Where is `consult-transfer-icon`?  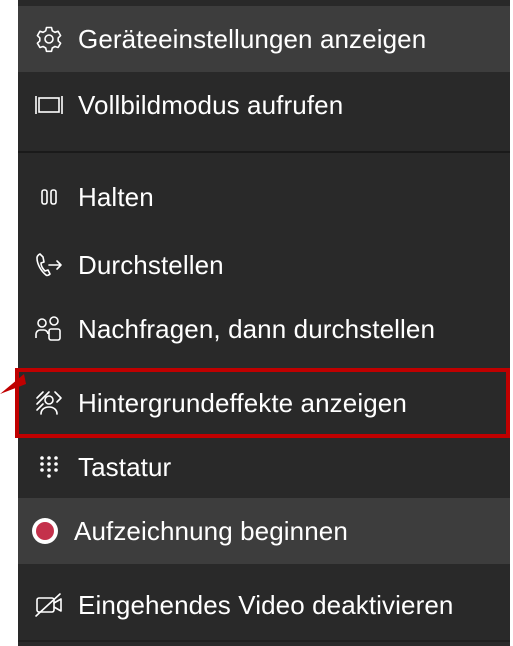 consult-transfer-icon is located at coordinates (49, 329).